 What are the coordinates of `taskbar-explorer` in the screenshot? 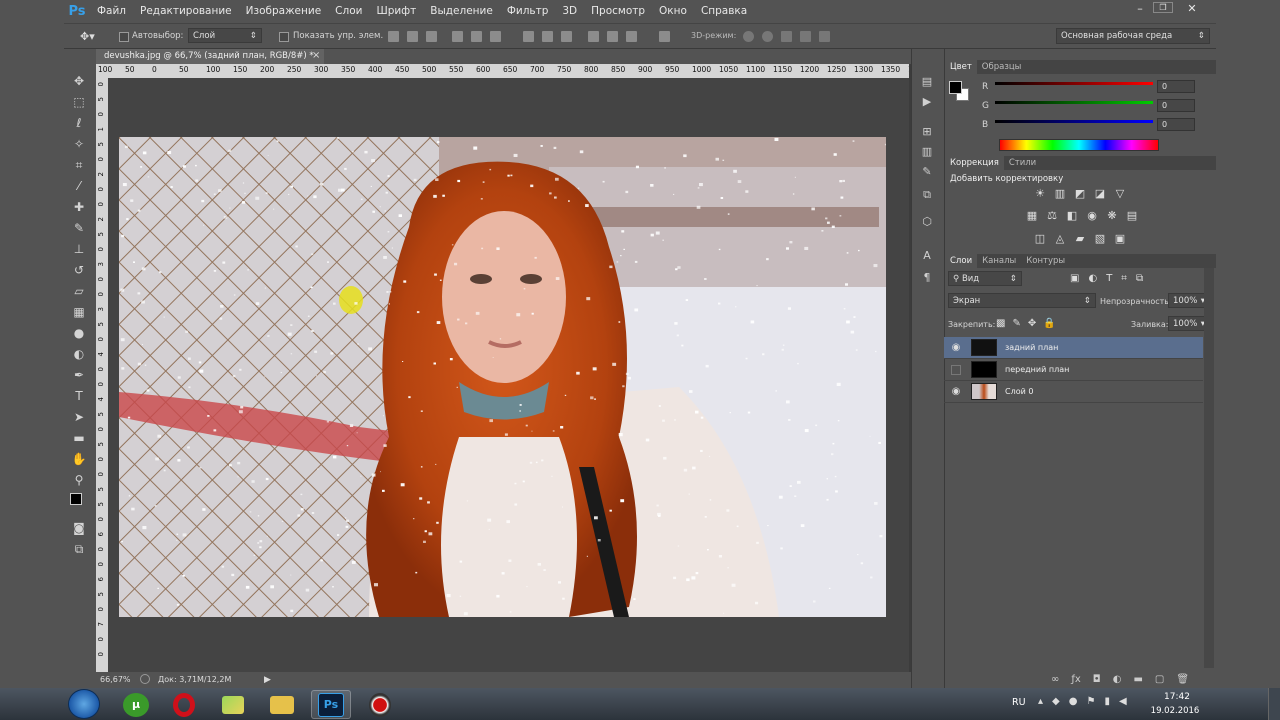 It's located at (282, 704).